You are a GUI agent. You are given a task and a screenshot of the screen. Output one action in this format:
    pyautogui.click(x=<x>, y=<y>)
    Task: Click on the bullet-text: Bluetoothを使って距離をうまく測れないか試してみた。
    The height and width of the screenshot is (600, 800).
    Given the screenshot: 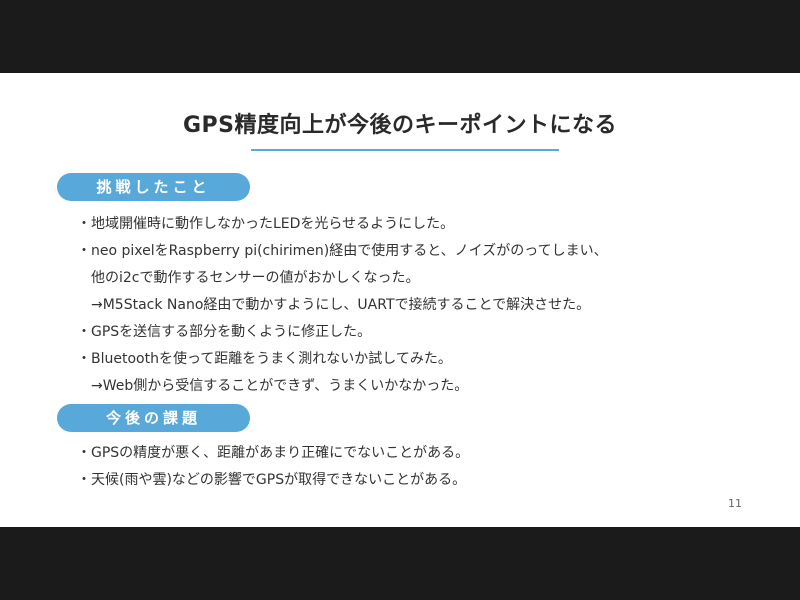 What is the action you would take?
    pyautogui.click(x=271, y=359)
    